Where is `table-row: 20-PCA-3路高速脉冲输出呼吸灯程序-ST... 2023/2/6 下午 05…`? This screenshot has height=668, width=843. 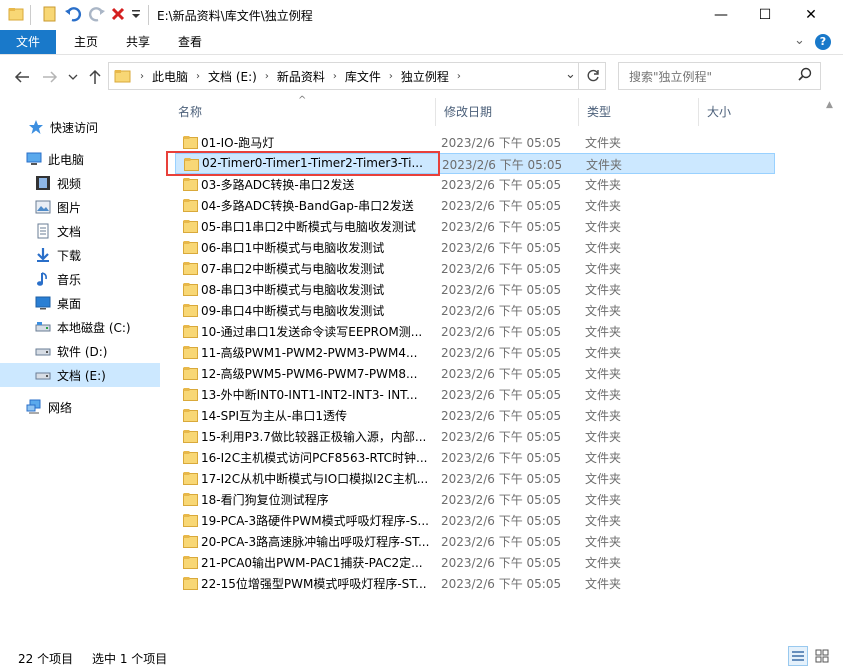
table-row: 20-PCA-3路高速脉冲输出呼吸灯程序-ST... 2023/2/6 下午 05… is located at coordinates (475, 541).